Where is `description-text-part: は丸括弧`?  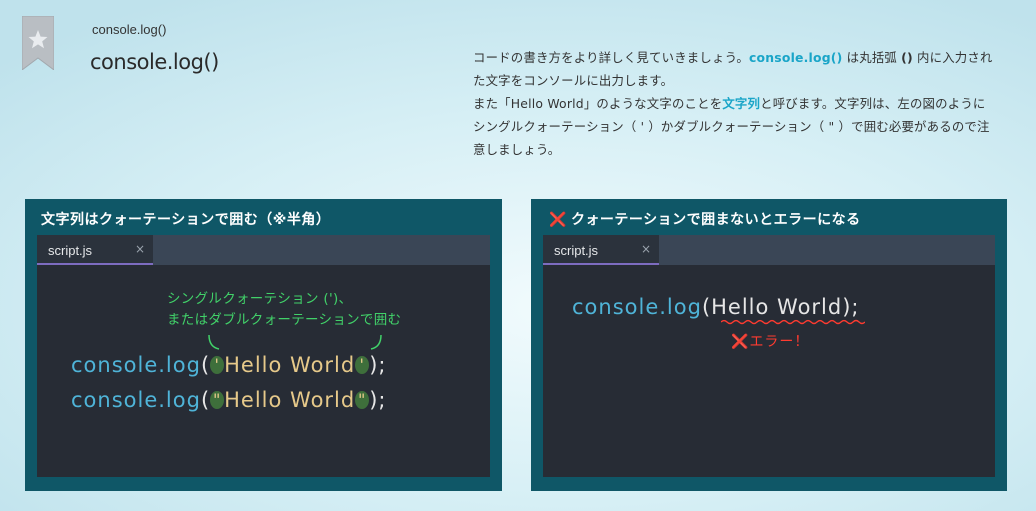
description-text-part: は丸括弧 is located at coordinates (872, 57).